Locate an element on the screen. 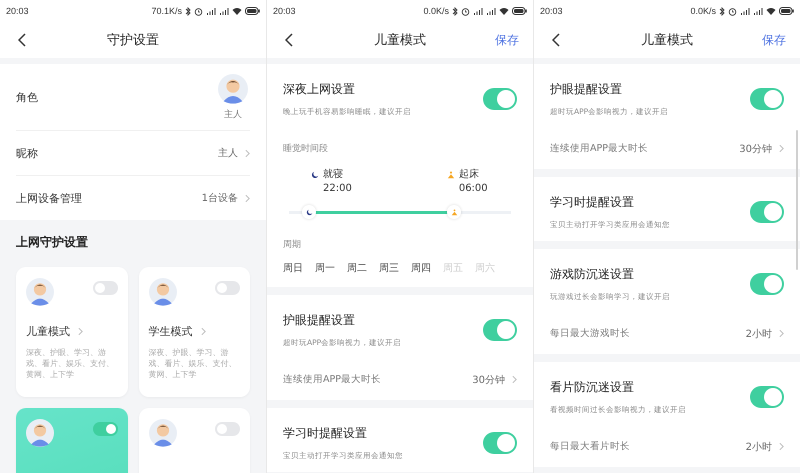  section-heading: 上网守护设置 is located at coordinates (52, 242).